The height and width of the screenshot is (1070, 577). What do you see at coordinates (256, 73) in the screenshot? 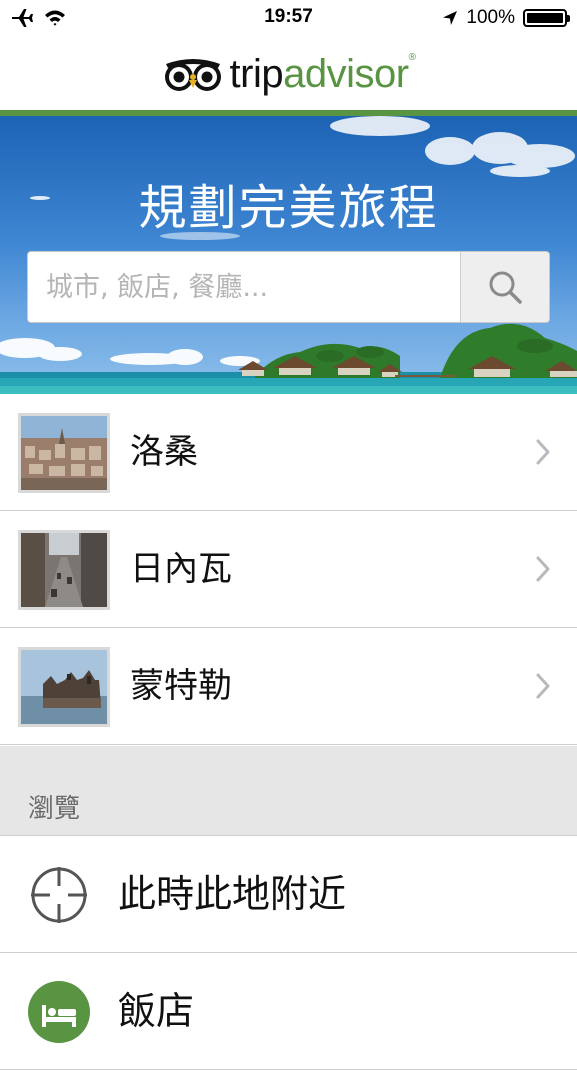
I see `logo-trip-text: trip` at bounding box center [256, 73].